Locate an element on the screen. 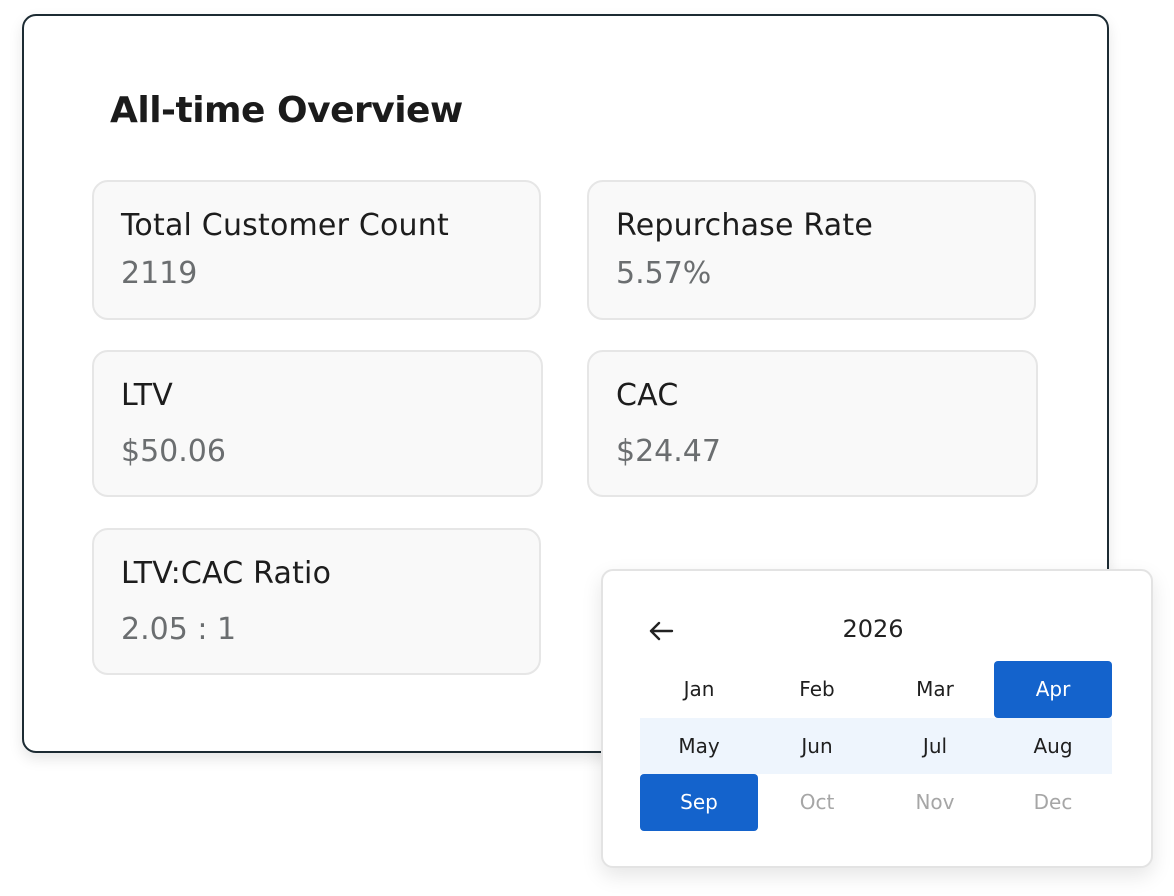 The height and width of the screenshot is (896, 1174). month-mar: Mar is located at coordinates (935, 689).